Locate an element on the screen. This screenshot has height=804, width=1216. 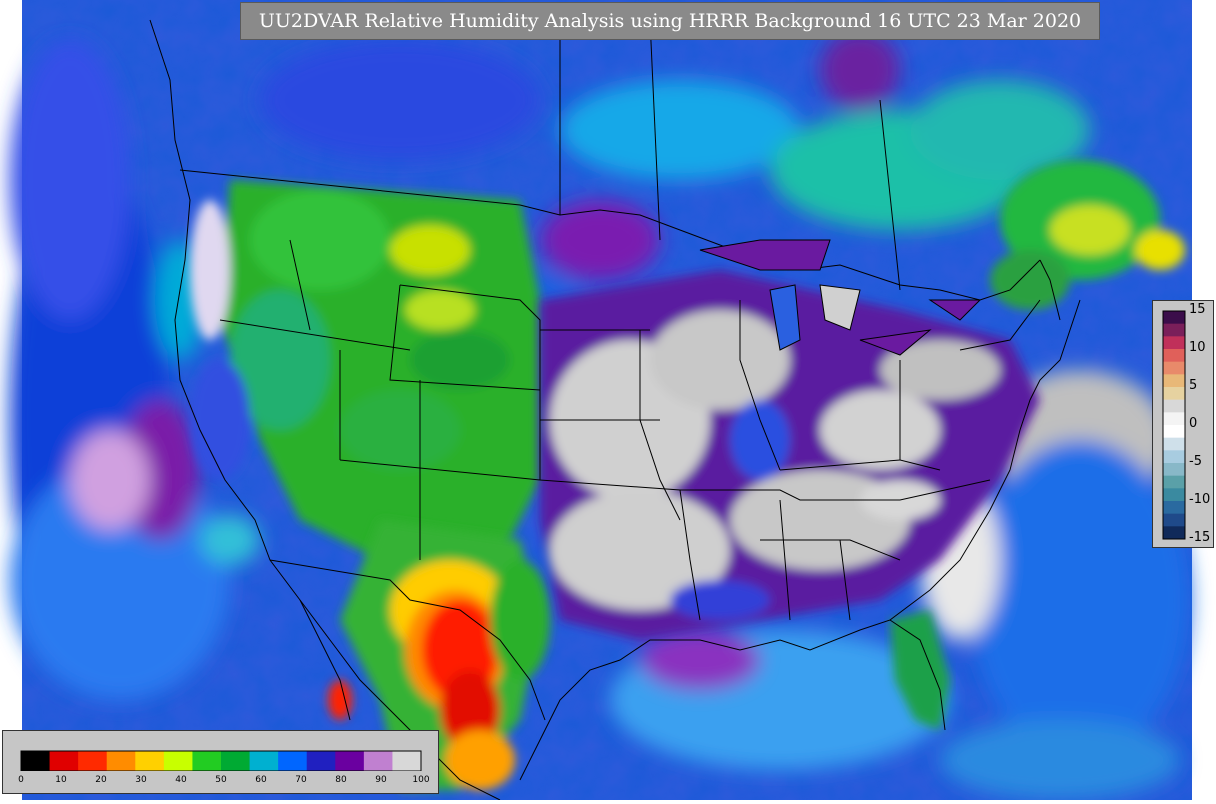
rh-tick-label: 0 is located at coordinates (21, 780).